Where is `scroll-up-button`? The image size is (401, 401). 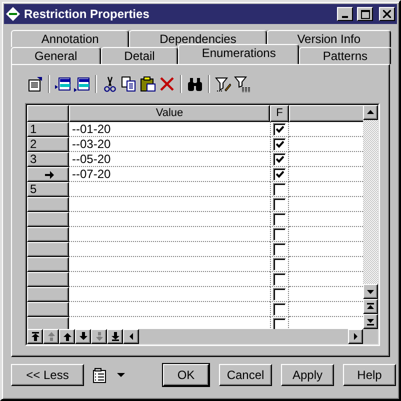
scroll-up-button is located at coordinates (370, 112).